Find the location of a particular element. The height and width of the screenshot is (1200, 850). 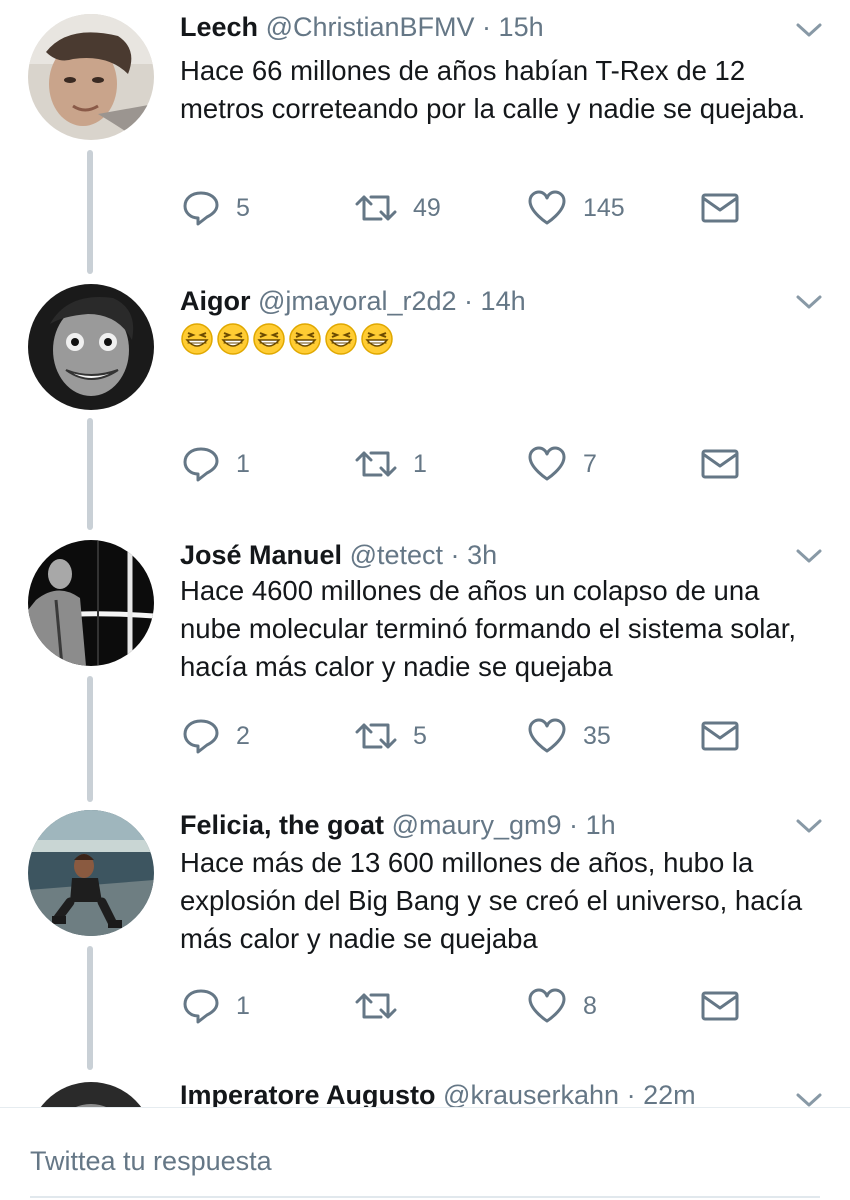

tweet-actions: 1 8 is located at coordinates (480, 1006).